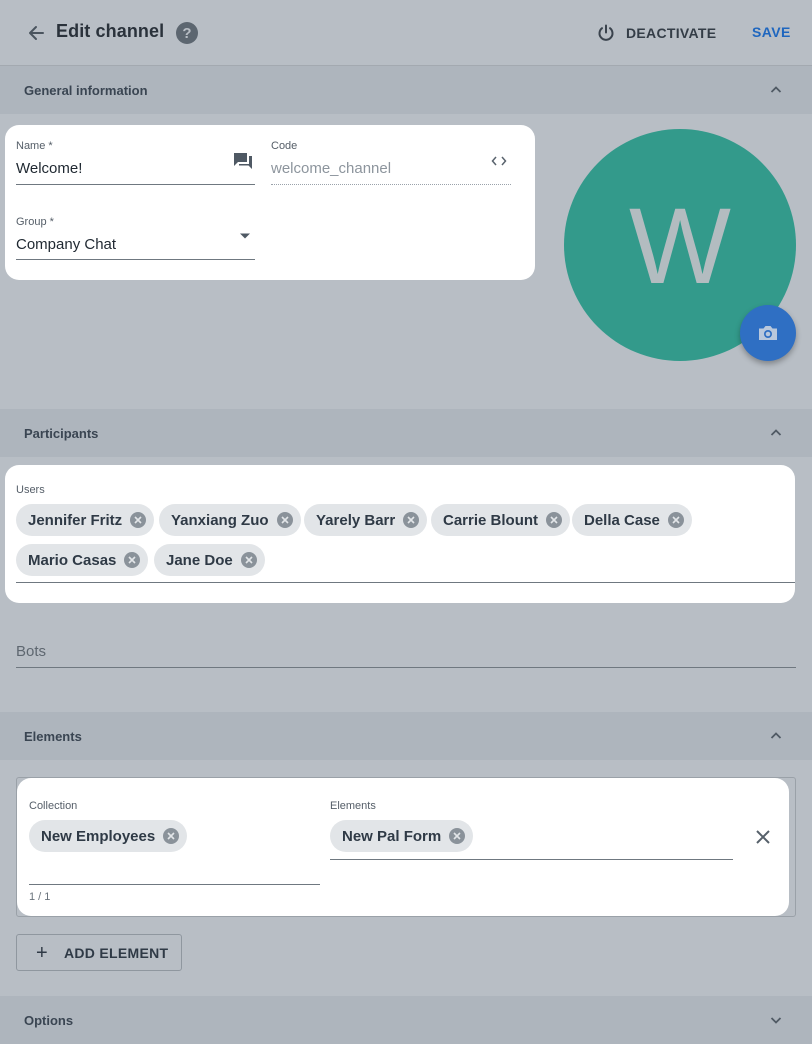 The width and height of the screenshot is (812, 1044). Describe the element at coordinates (86, 90) in the screenshot. I see `section-general-label: General information` at that location.